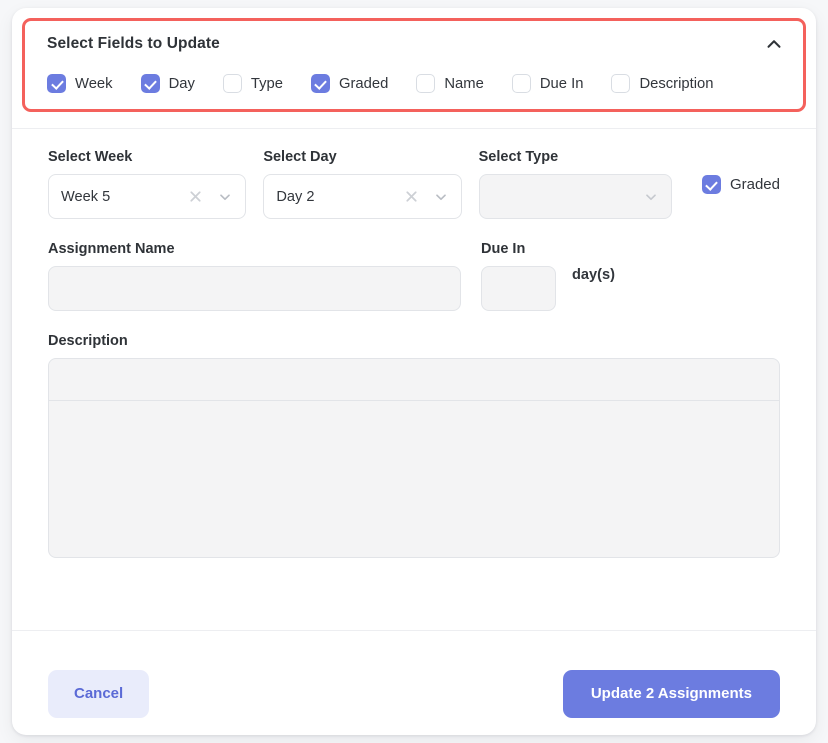  Describe the element at coordinates (94, 83) in the screenshot. I see `field-checkbox-label: Week` at that location.